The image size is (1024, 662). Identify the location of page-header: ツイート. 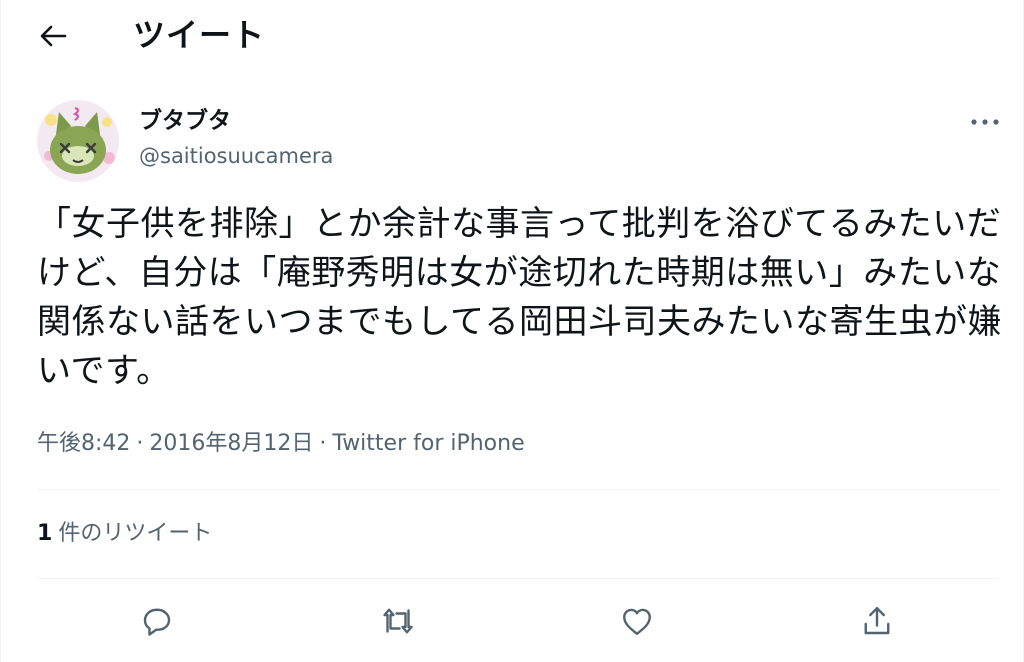
(512, 36).